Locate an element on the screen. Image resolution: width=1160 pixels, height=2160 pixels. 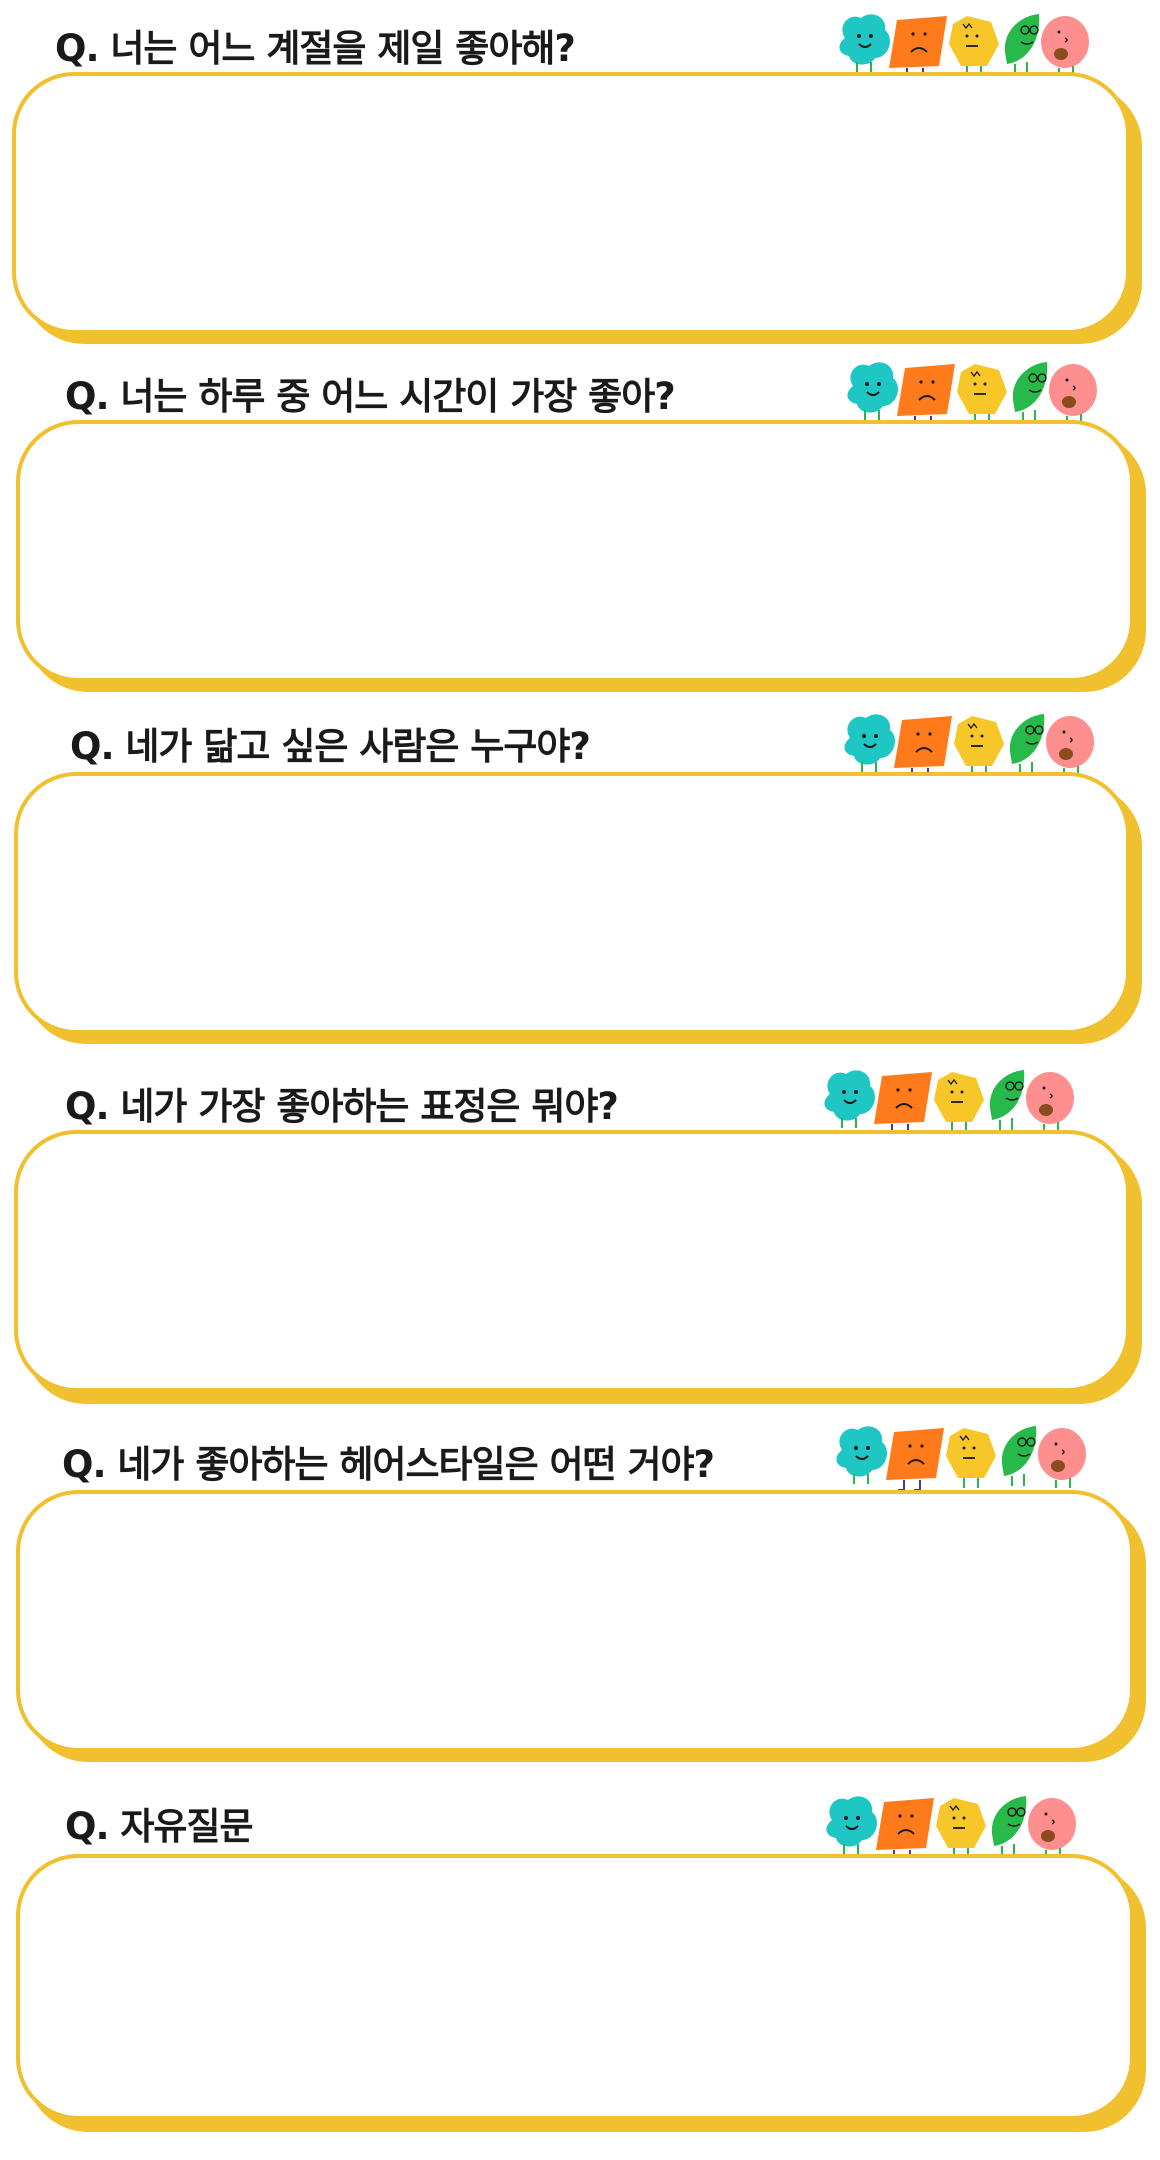
question-label: Q. 네가 가장 좋아하는 표정은 뭐야? is located at coordinates (342, 1106).